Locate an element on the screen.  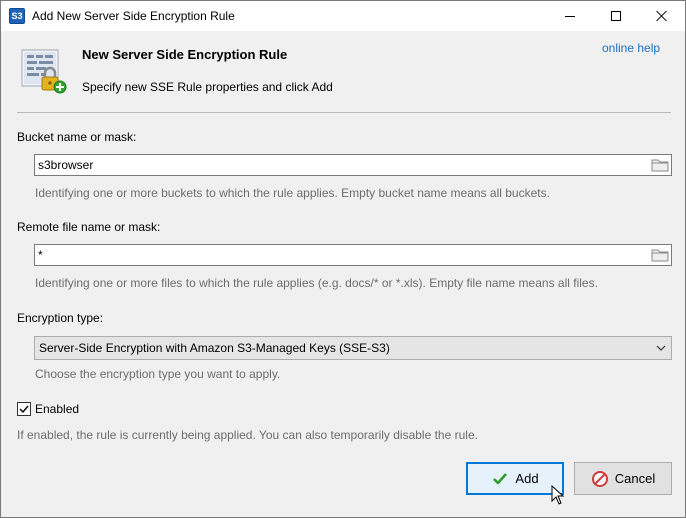
remote-file-field is located at coordinates (353, 255).